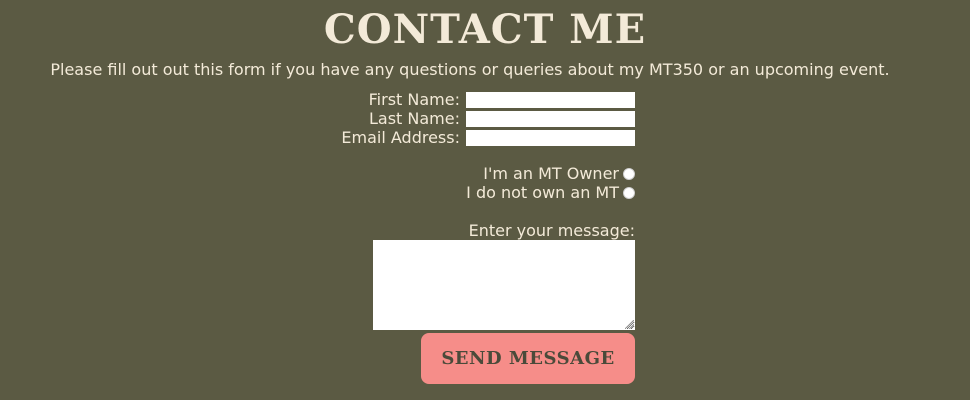 The width and height of the screenshot is (970, 400). I want to click on non-owner-radio-label: I do not own an MT, so click(542, 192).